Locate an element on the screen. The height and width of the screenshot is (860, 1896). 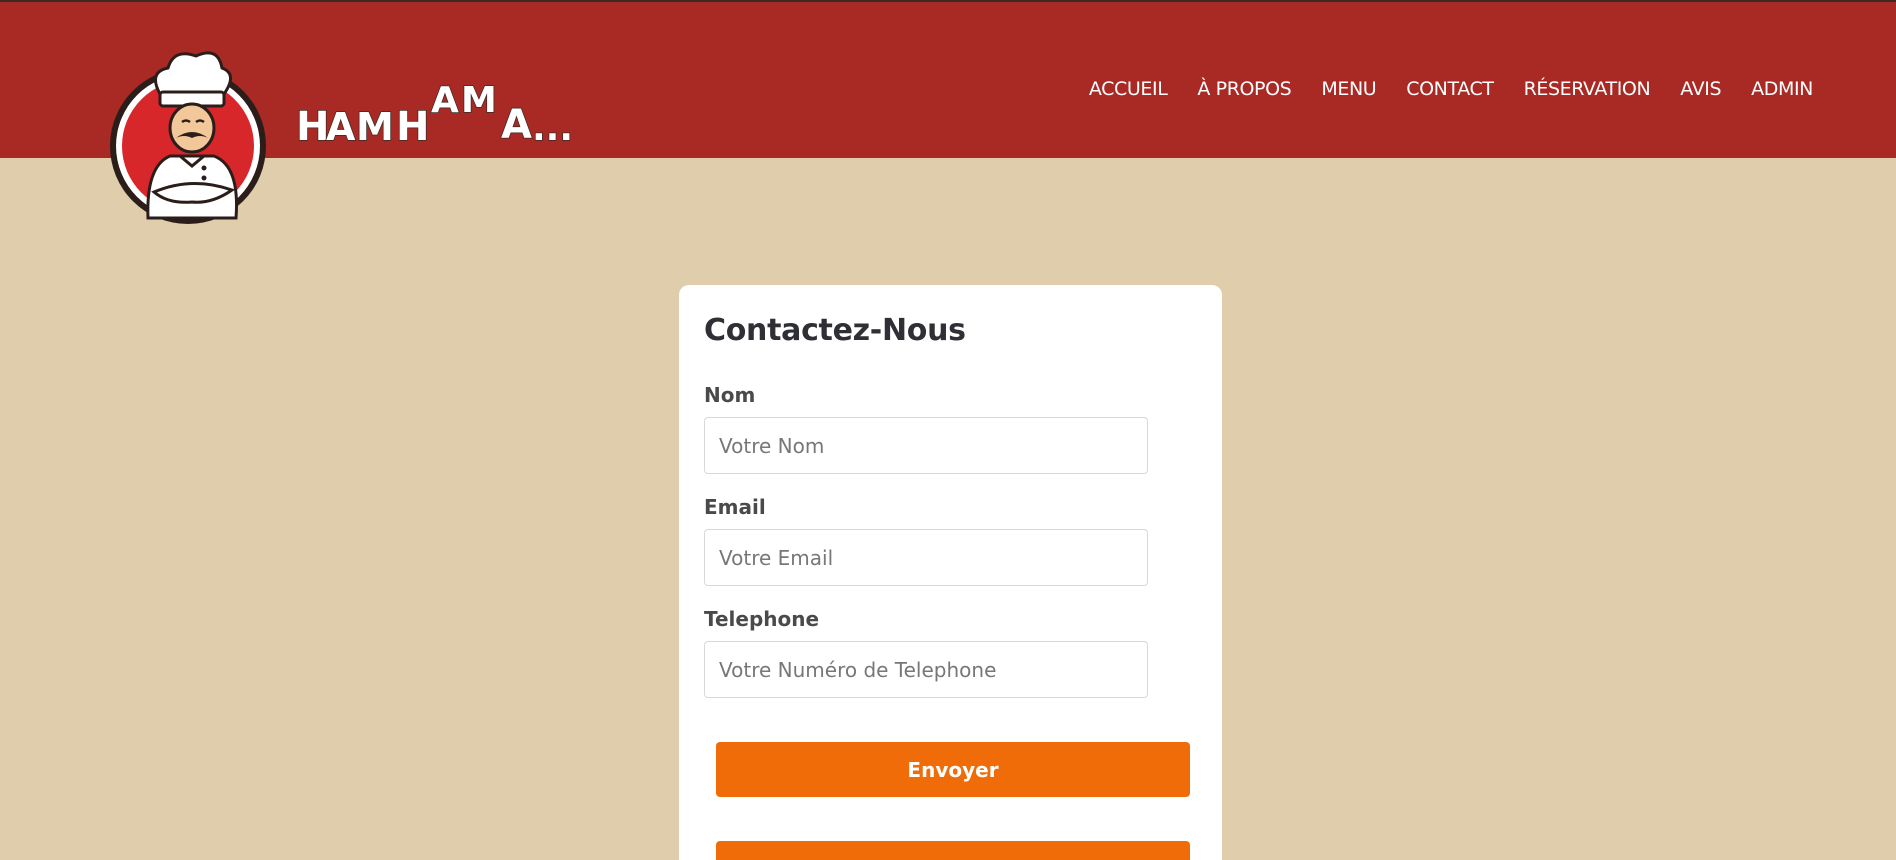
nav-admin: ADMIN is located at coordinates (1782, 89).